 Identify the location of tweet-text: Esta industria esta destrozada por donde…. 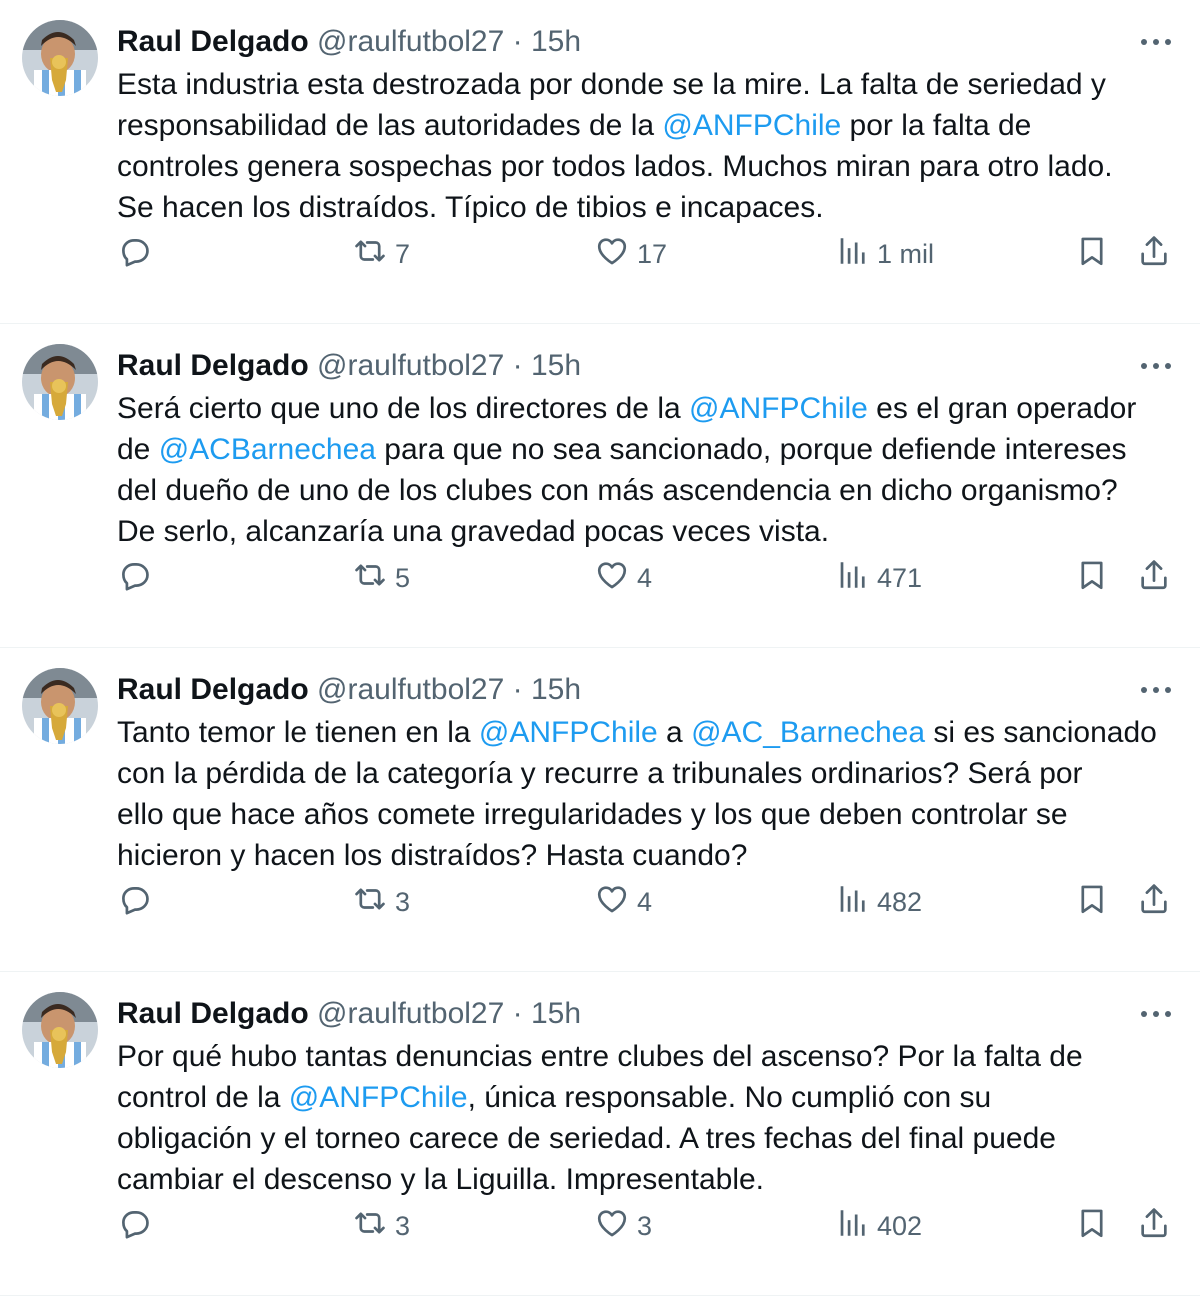
(652, 146).